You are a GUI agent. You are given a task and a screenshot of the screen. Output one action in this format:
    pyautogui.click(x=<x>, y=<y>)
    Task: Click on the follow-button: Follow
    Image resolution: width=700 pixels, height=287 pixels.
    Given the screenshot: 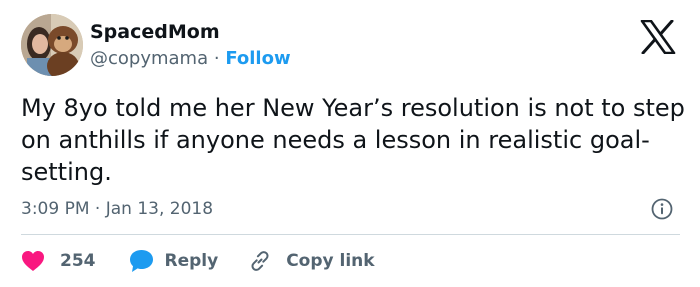 What is the action you would take?
    pyautogui.click(x=257, y=58)
    